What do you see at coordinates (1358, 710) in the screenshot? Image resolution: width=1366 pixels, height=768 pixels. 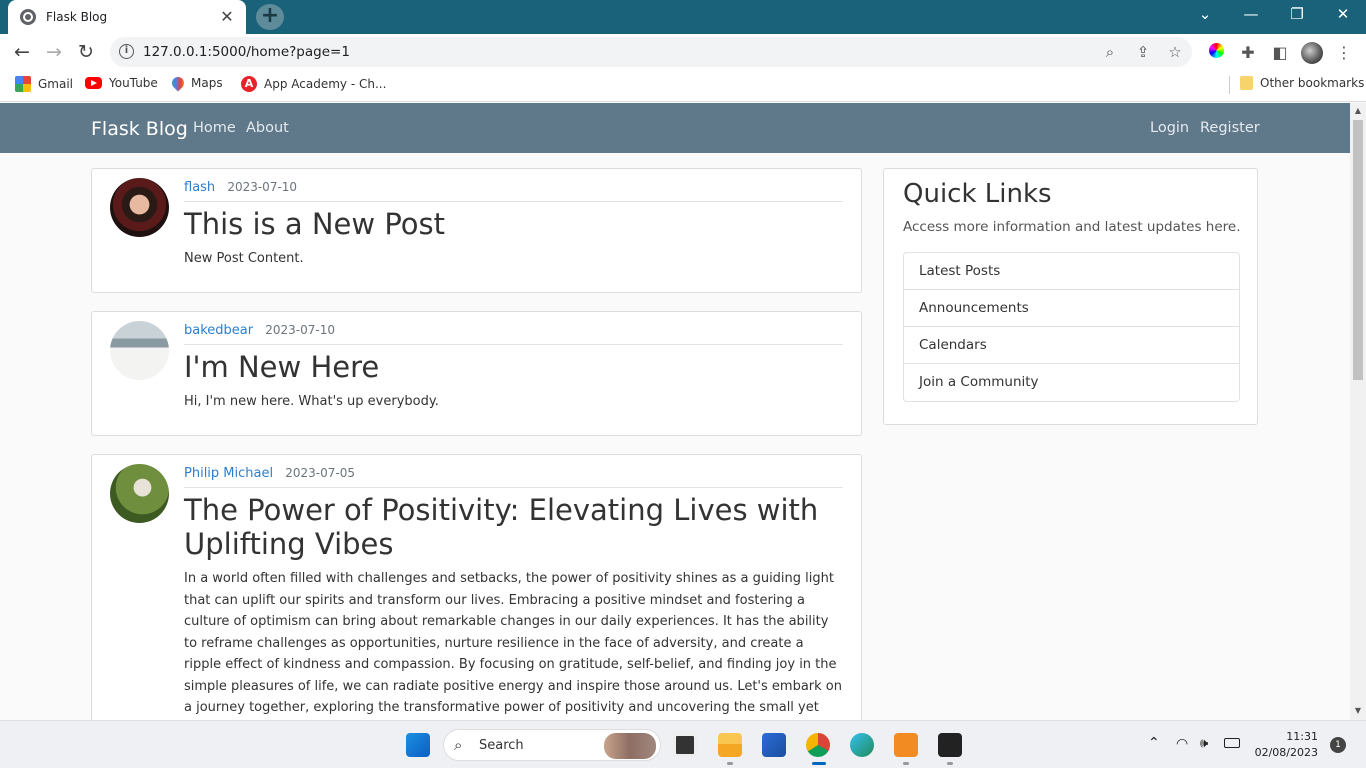 I see `scroll-down-icon: ▼` at bounding box center [1358, 710].